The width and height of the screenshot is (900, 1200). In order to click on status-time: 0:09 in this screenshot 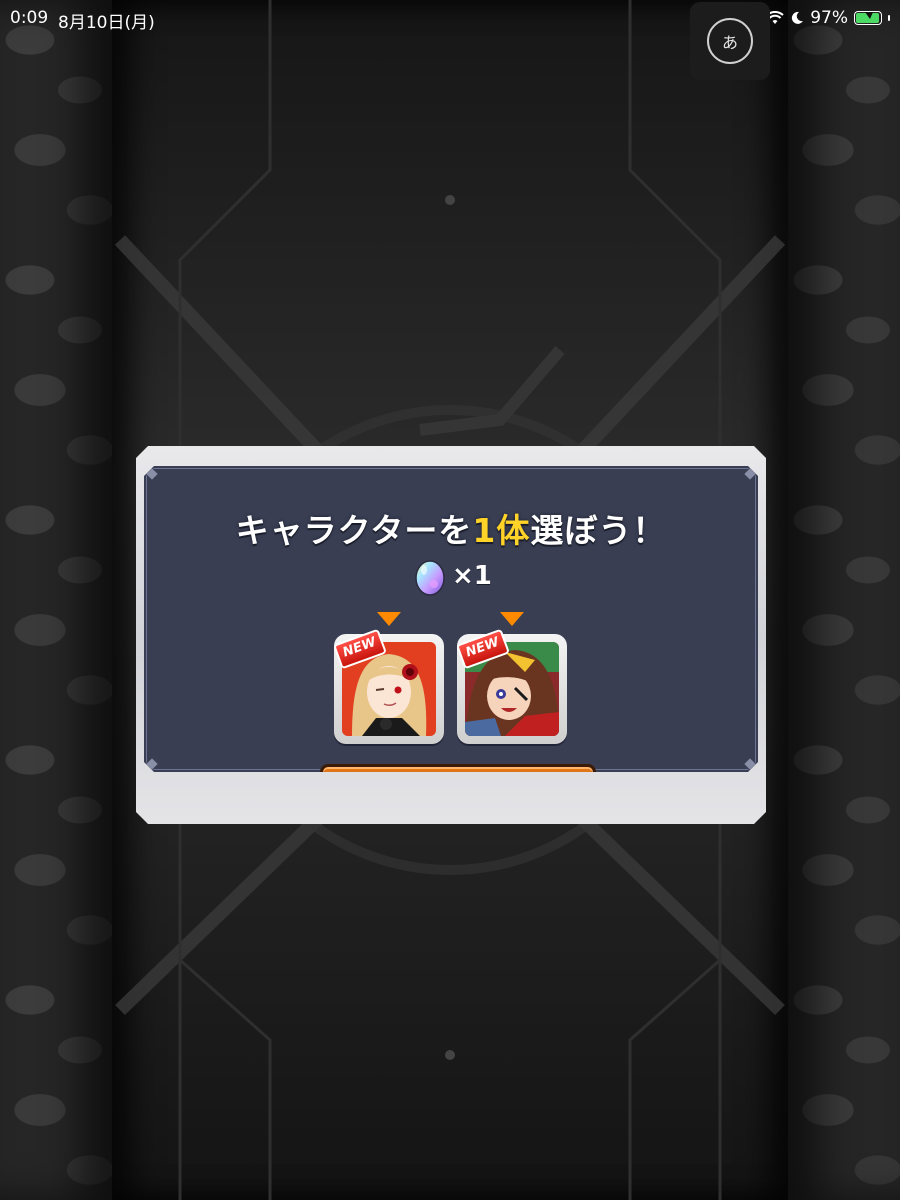, I will do `click(29, 18)`.